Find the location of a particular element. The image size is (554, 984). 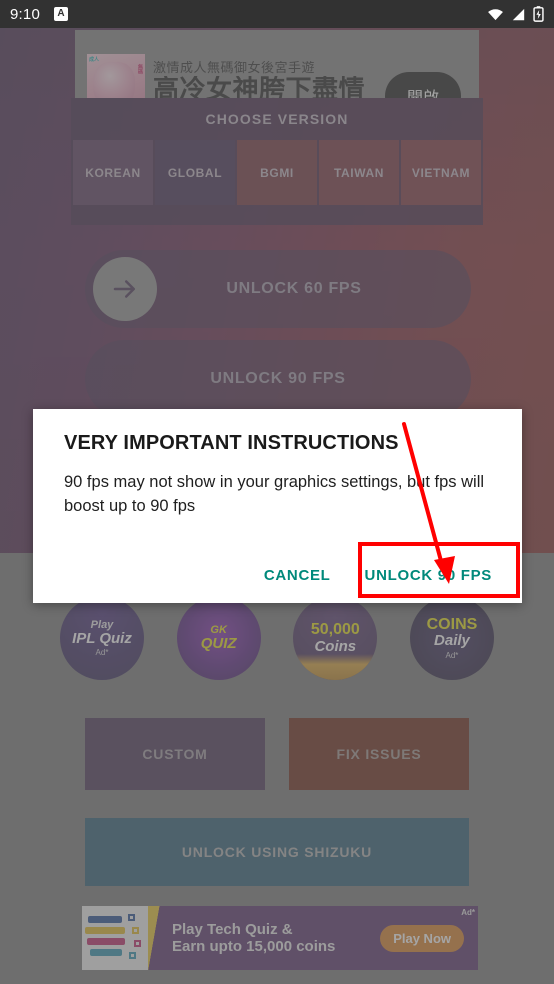

dialog-title: VERY IMPORTANT INSTRUCTIONS is located at coordinates (231, 443).